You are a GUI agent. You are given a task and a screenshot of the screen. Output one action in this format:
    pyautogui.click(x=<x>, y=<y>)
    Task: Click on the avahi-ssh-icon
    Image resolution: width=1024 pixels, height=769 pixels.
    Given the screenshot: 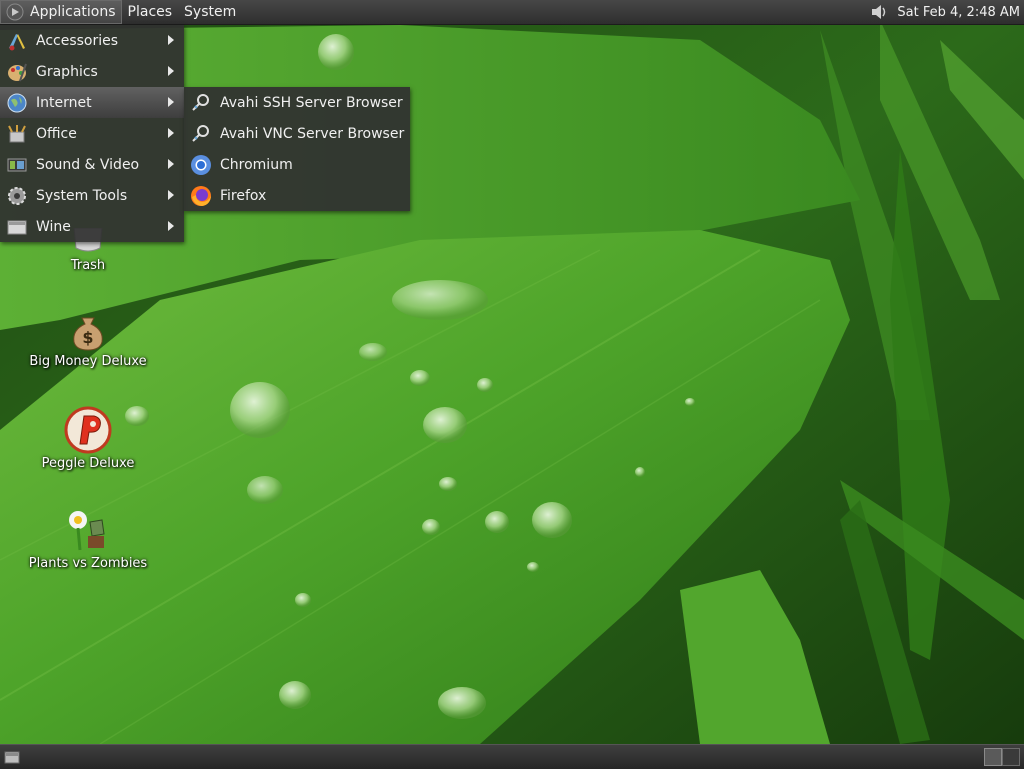 What is the action you would take?
    pyautogui.click(x=200, y=102)
    